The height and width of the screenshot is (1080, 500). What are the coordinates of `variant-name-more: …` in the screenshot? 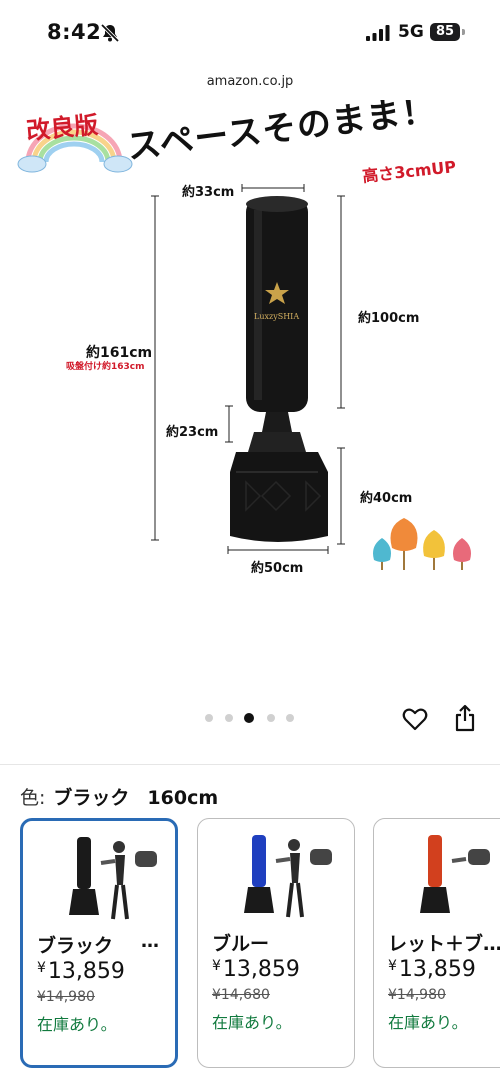 It's located at (150, 941).